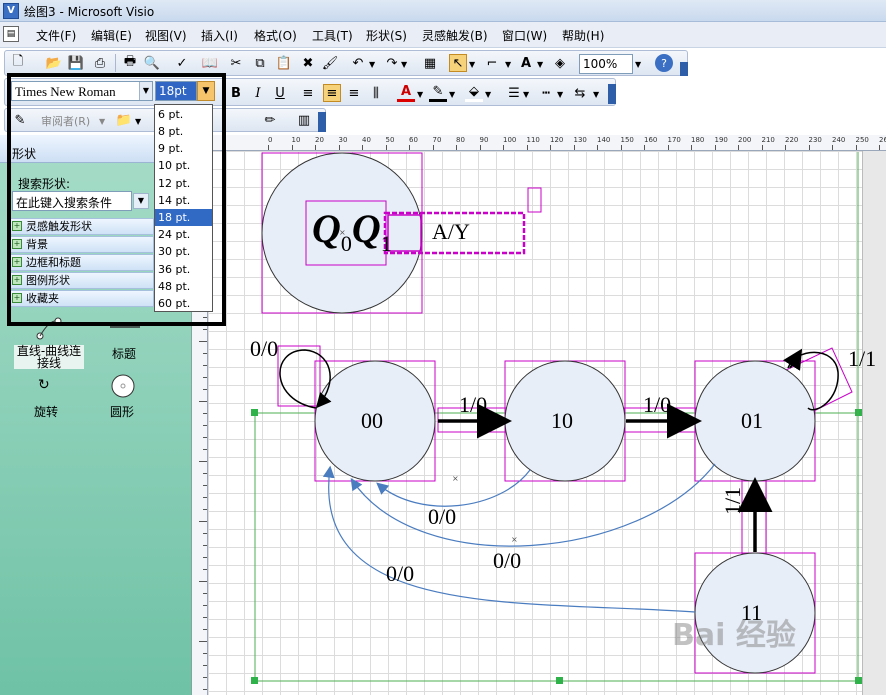 The image size is (886, 695). What do you see at coordinates (65, 121) in the screenshot?
I see `reviewer-button: 审阅者(R)` at bounding box center [65, 121].